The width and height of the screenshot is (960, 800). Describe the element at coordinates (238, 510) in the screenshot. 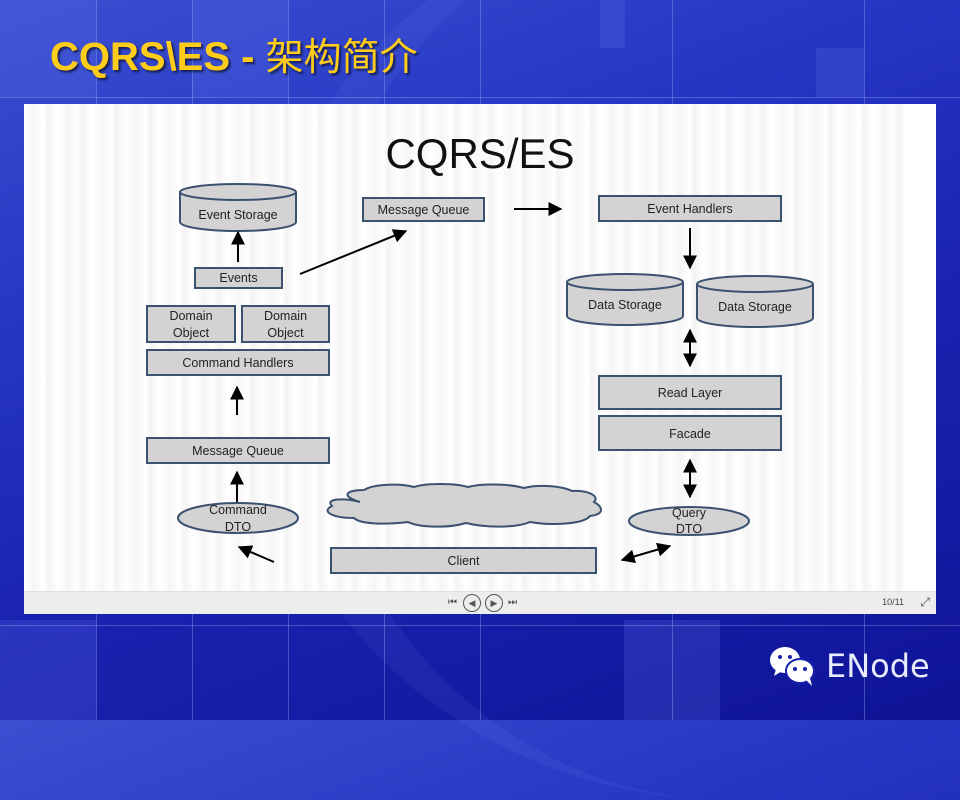

I see `command-dto-label-line1: Command` at that location.